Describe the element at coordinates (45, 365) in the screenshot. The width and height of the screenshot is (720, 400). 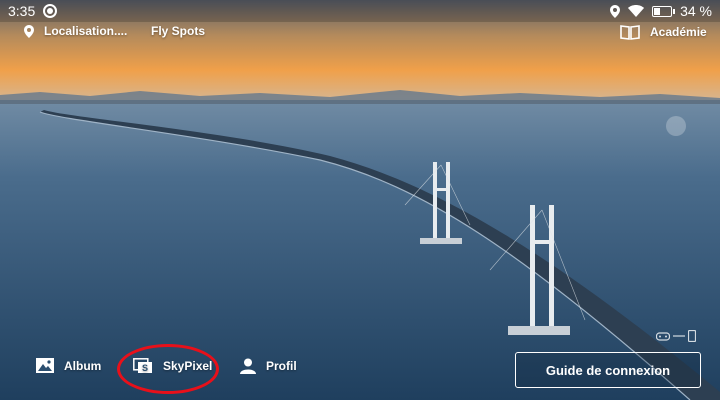
I see `image-icon` at that location.